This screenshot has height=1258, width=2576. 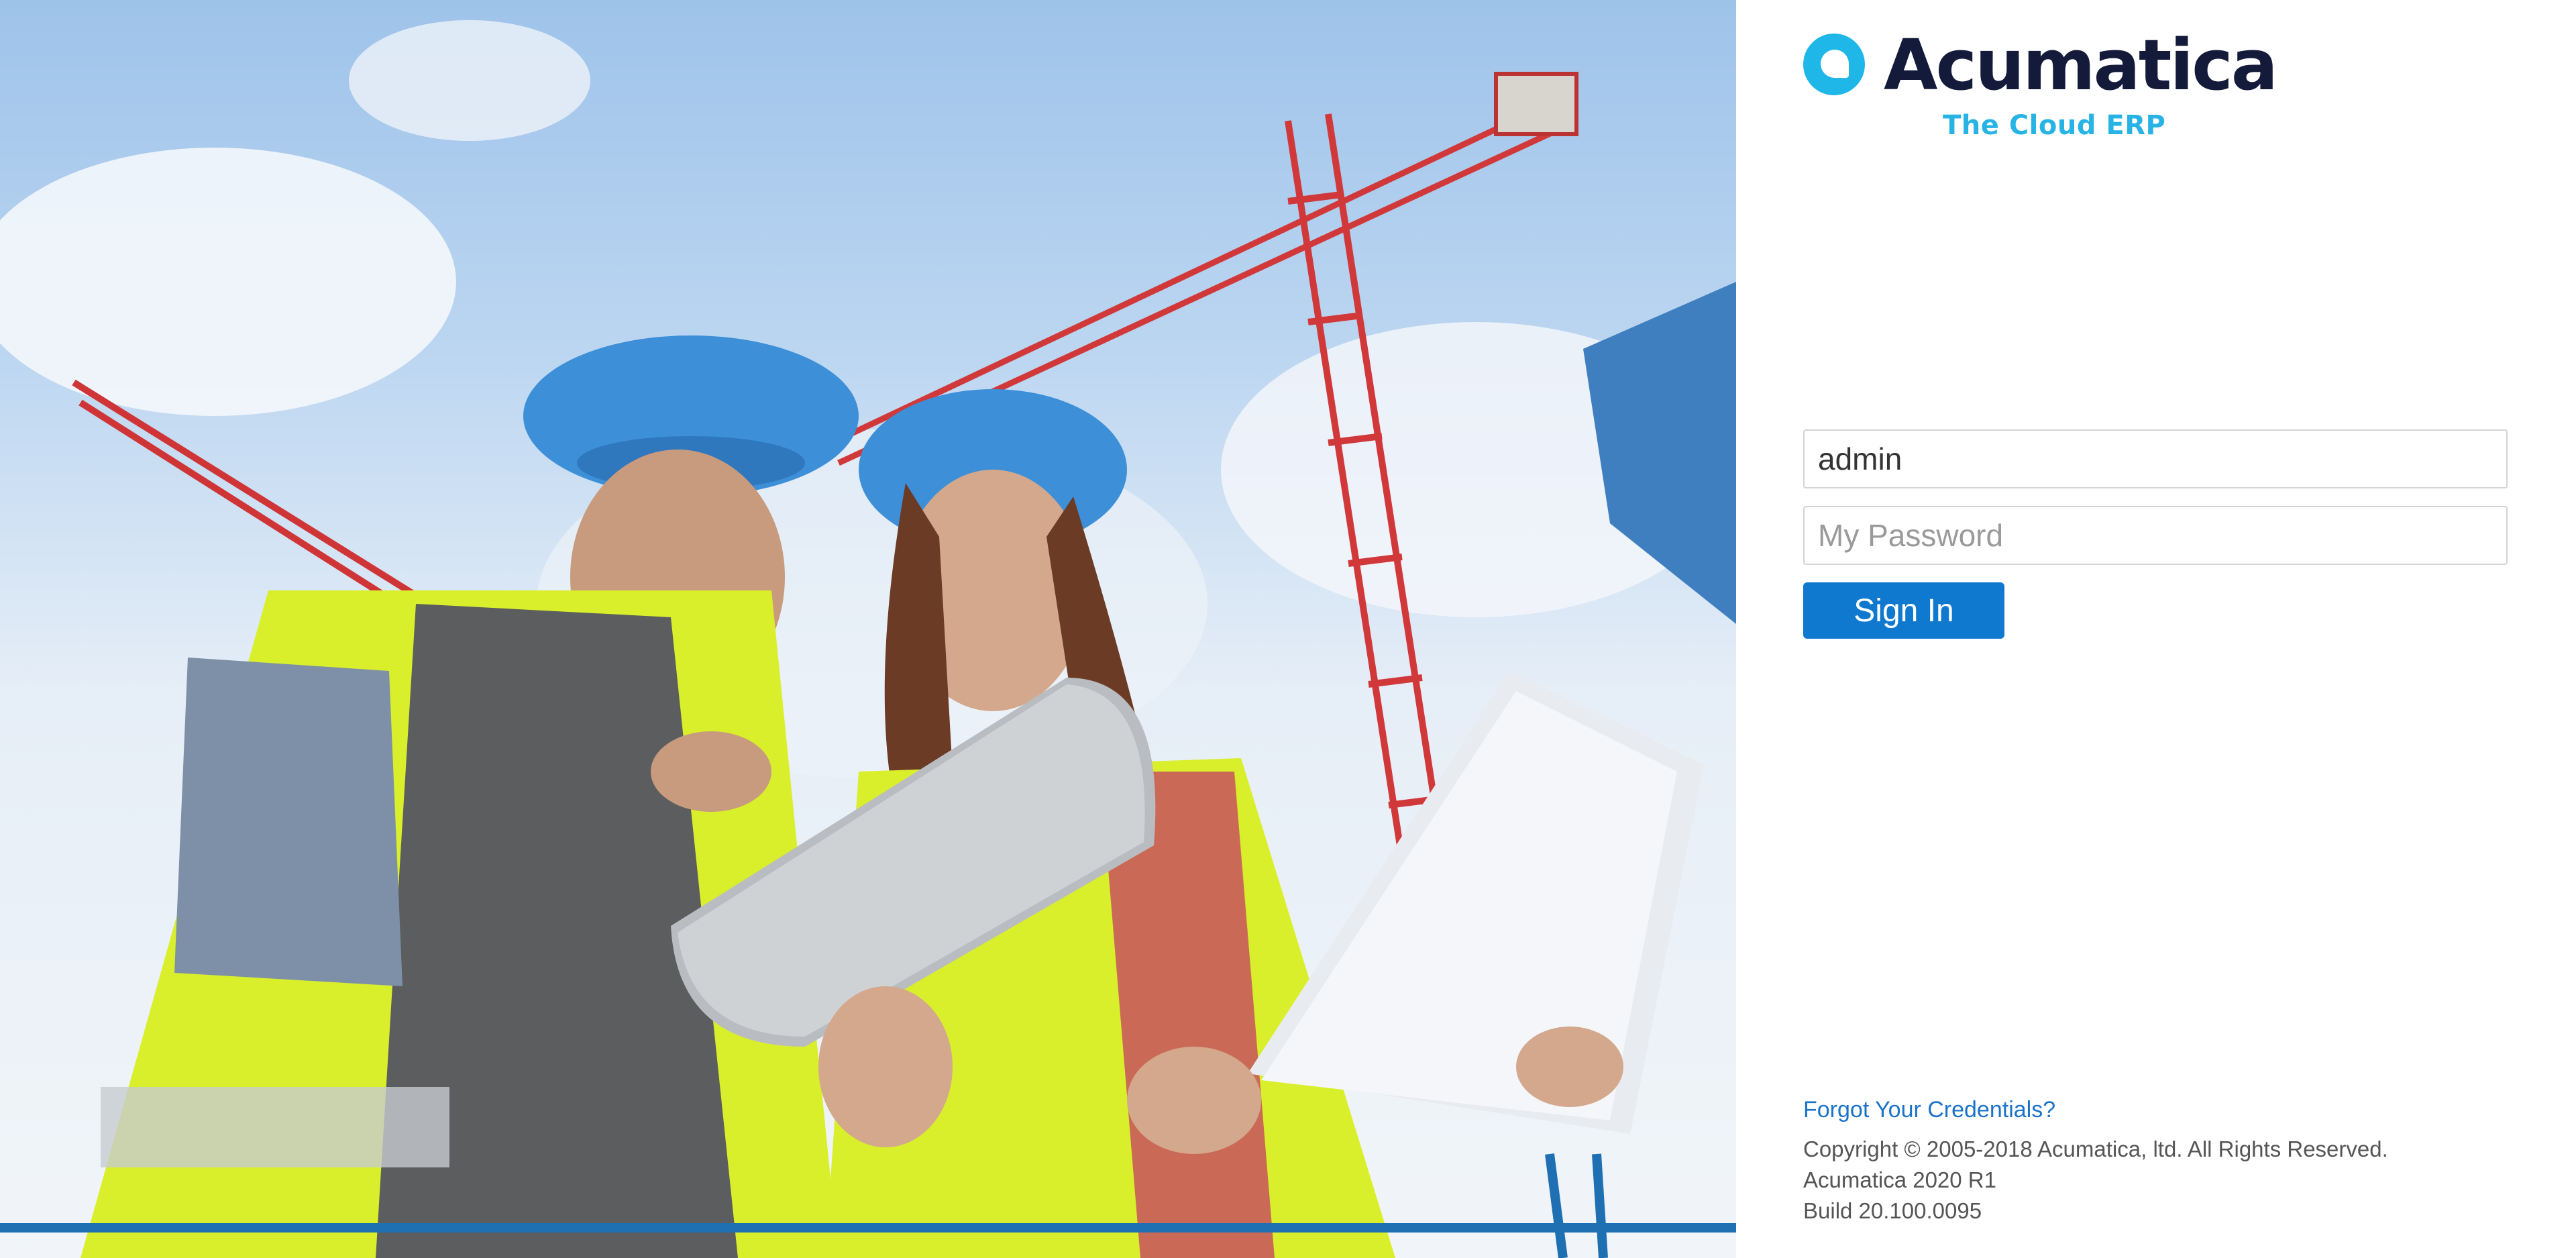 What do you see at coordinates (2081, 65) in the screenshot?
I see `logo-wordmark: Acumatica` at bounding box center [2081, 65].